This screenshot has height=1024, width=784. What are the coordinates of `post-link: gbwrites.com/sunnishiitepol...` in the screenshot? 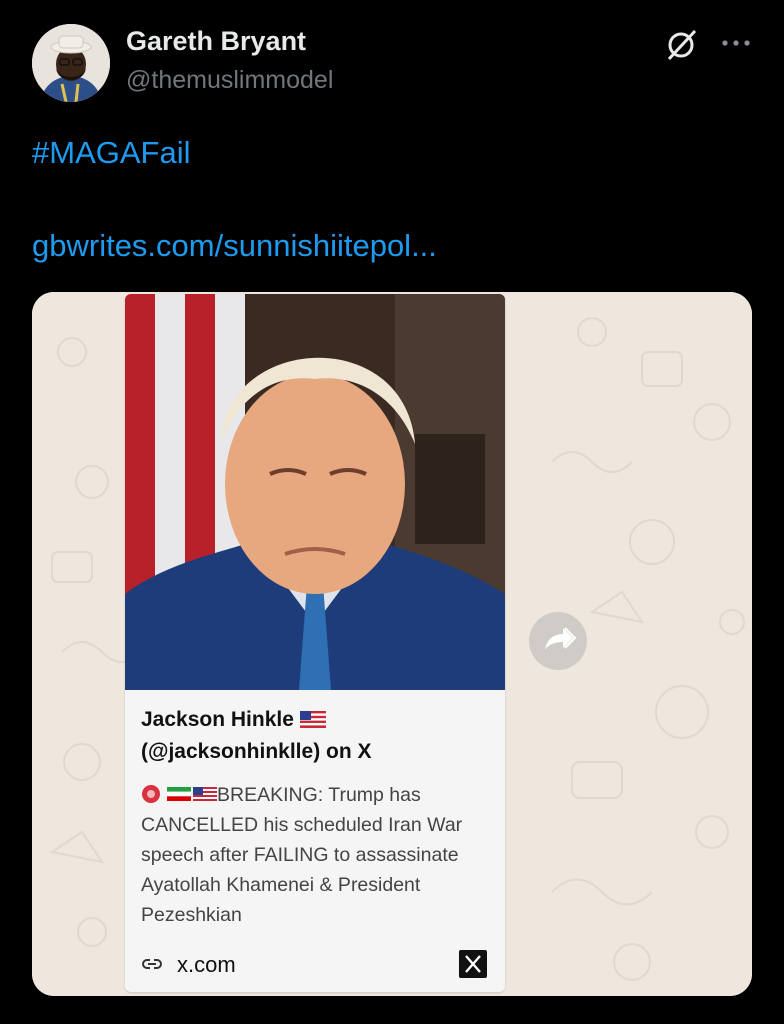 It's located at (234, 246).